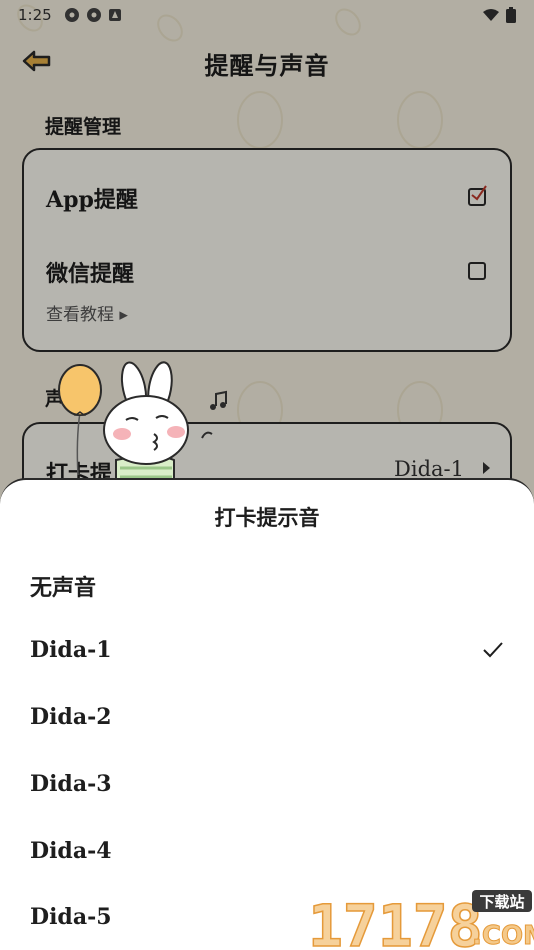  I want to click on sound-option-dida-2: Dida-2, so click(267, 719).